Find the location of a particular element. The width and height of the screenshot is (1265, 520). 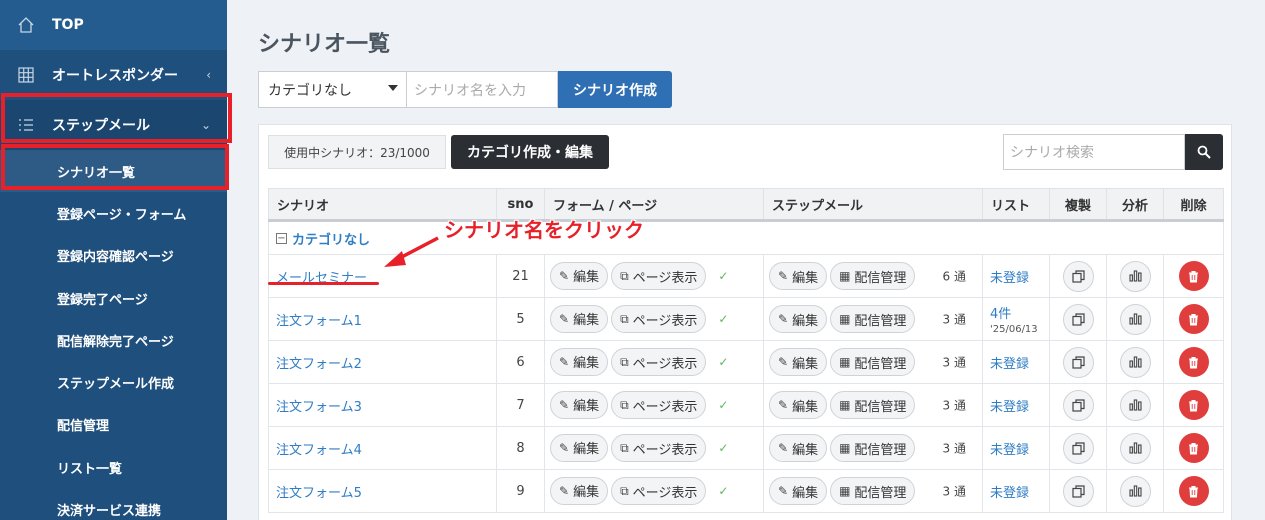

scenario-name-link: 注文フォーム2 is located at coordinates (319, 364).